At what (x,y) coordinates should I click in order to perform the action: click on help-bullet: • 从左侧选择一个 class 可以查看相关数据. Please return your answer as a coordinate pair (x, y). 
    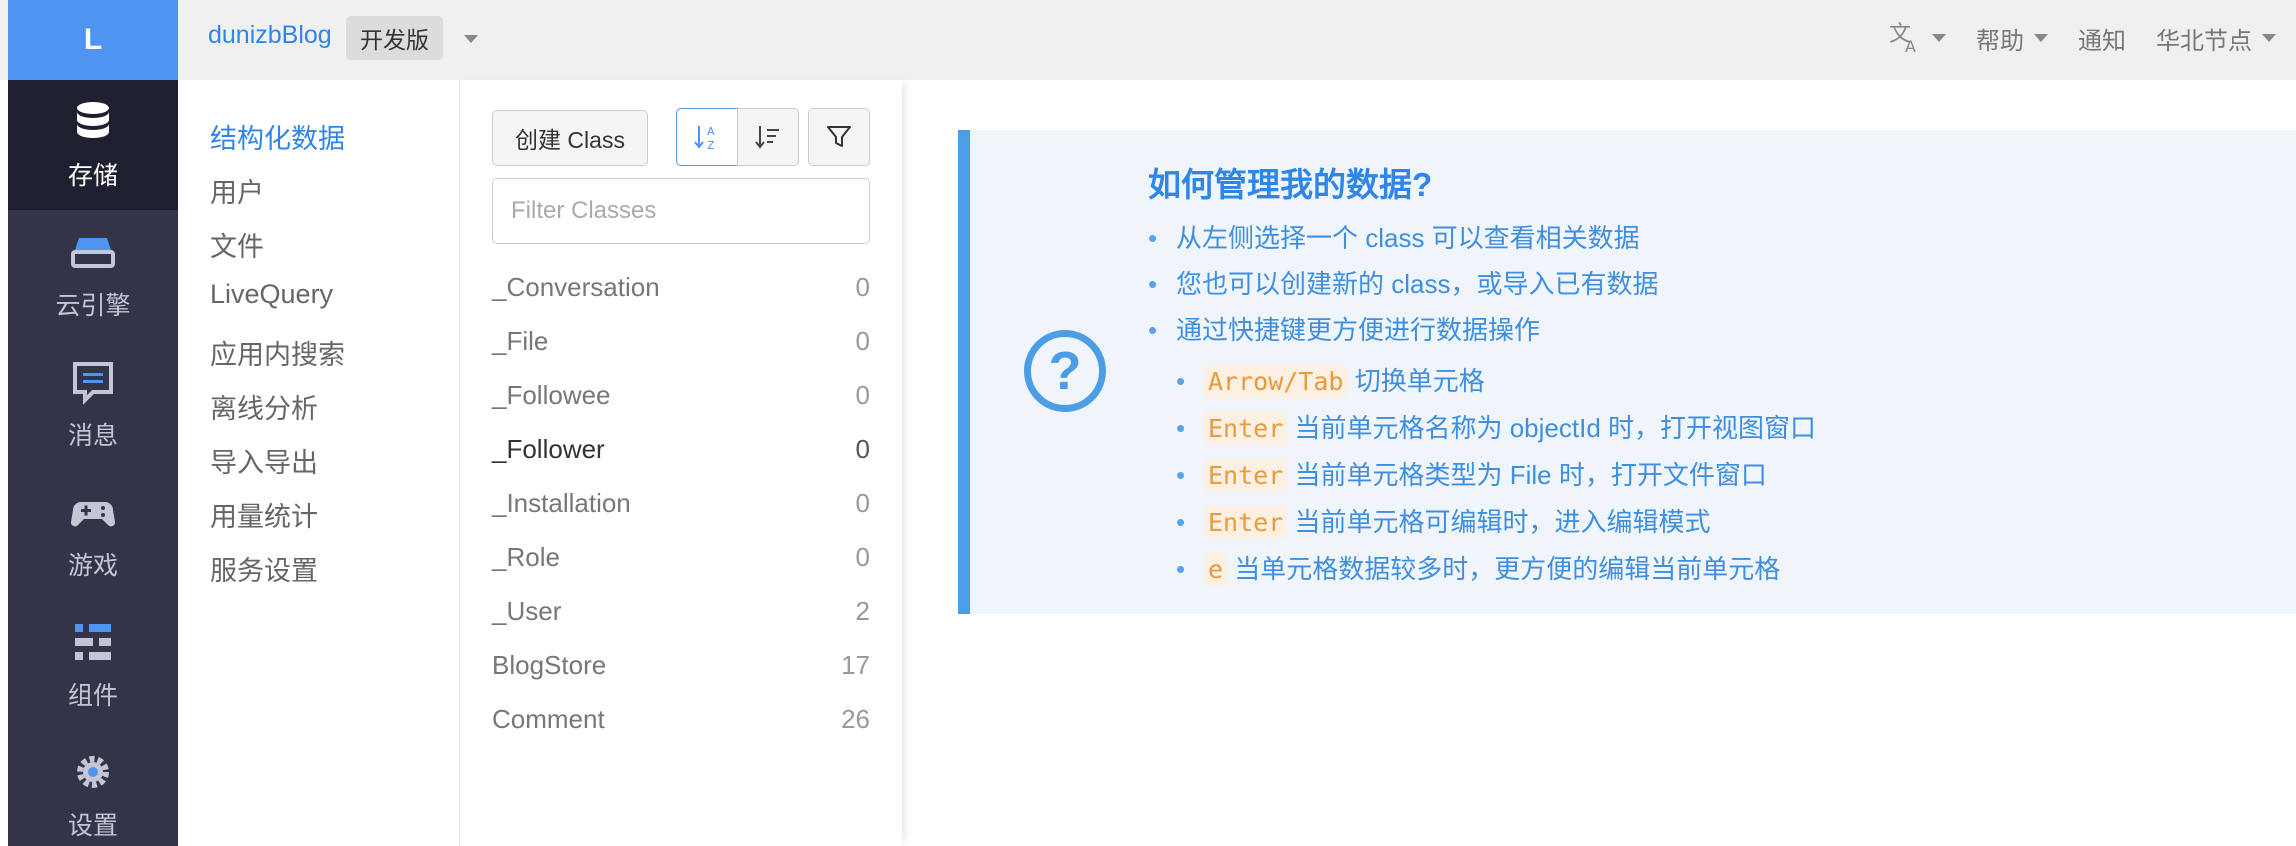
    Looking at the image, I should click on (1394, 236).